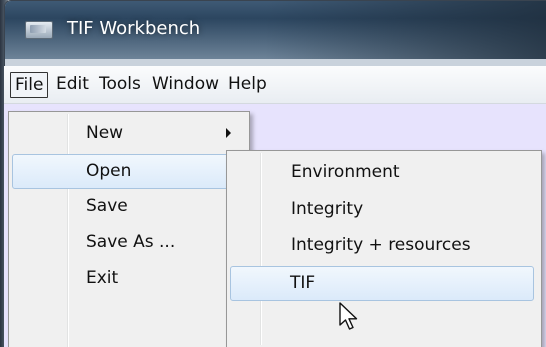 This screenshot has width=546, height=347. Describe the element at coordinates (228, 133) in the screenshot. I see `submenu-arrow-icon` at that location.